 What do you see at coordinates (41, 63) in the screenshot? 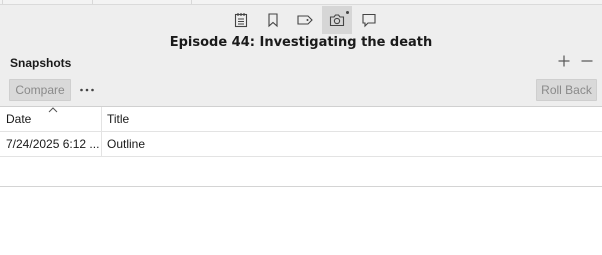
I see `snapshots-label: Snapshots` at bounding box center [41, 63].